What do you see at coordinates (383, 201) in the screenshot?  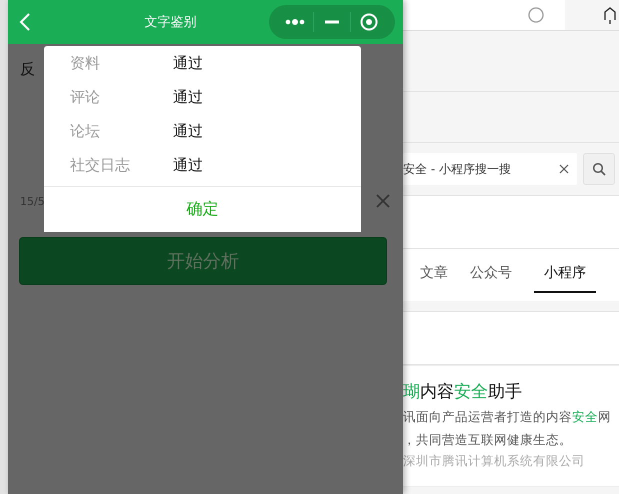 I see `close-icon` at bounding box center [383, 201].